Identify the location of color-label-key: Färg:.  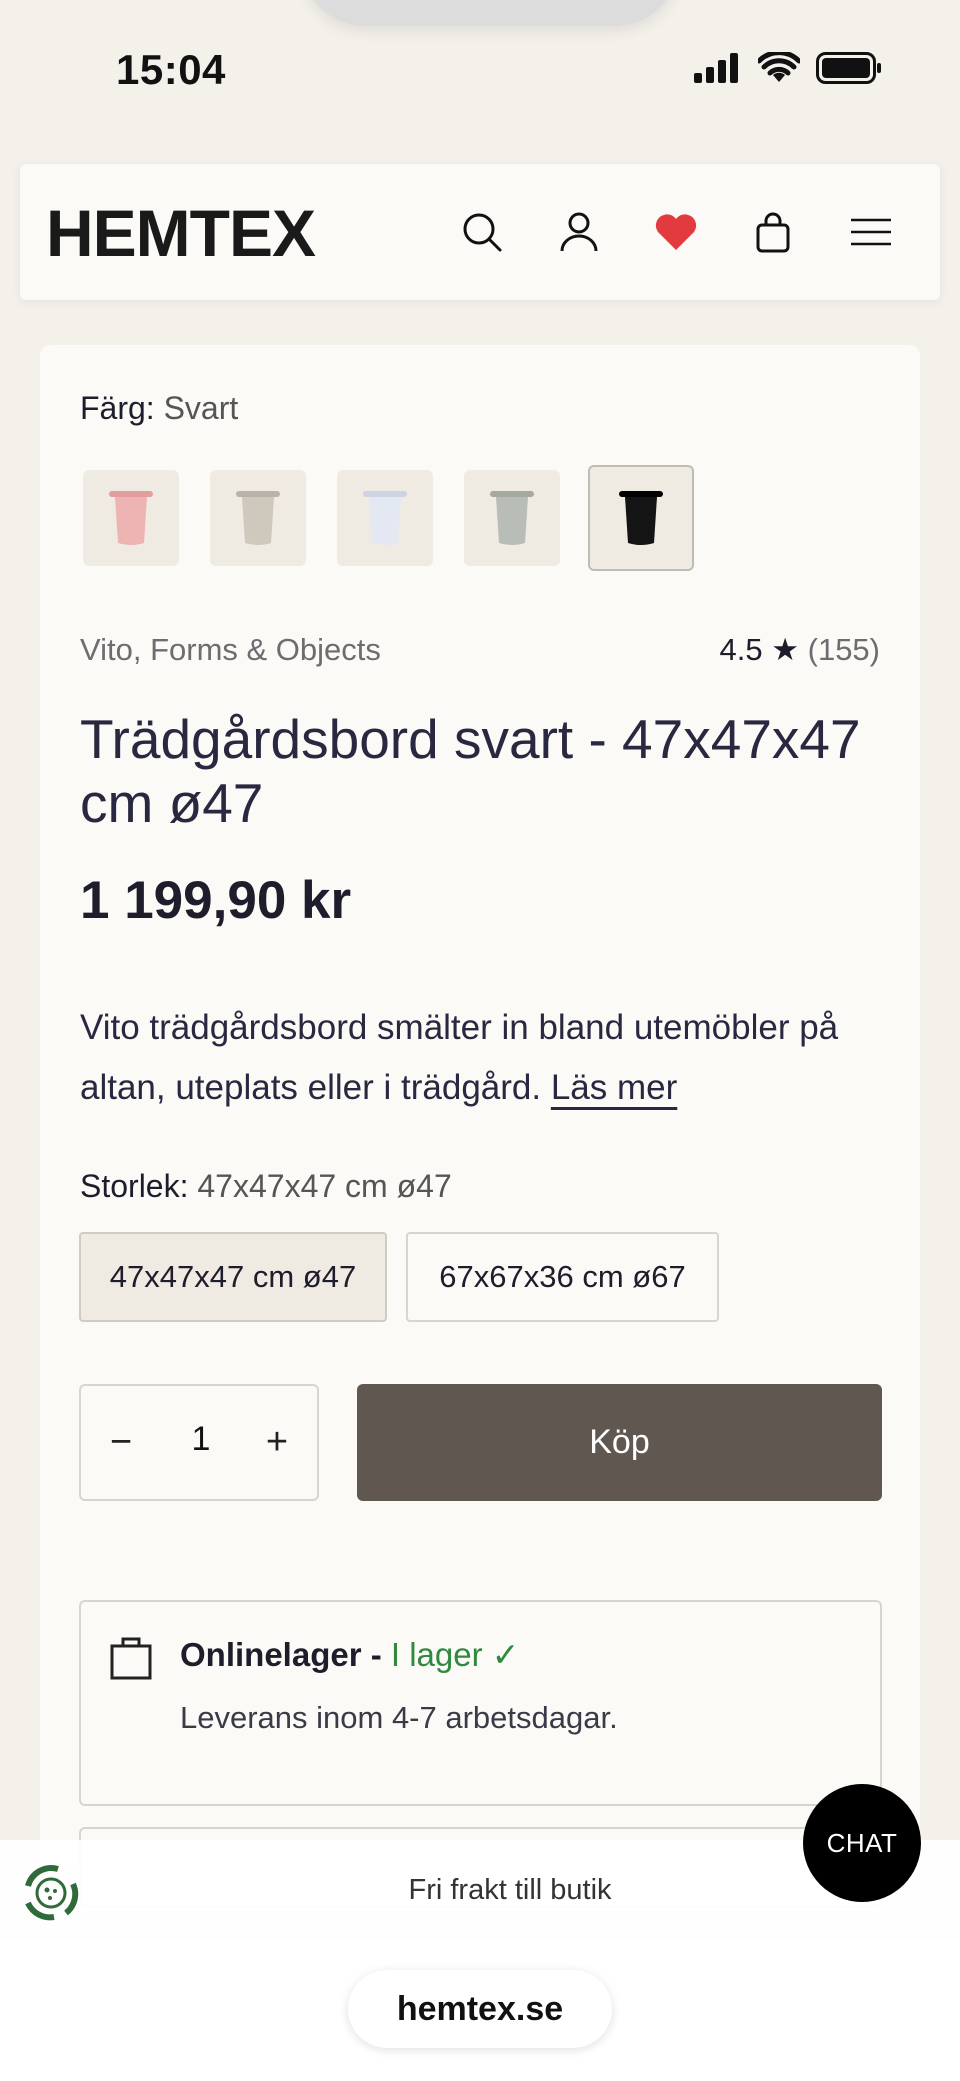
(117, 408).